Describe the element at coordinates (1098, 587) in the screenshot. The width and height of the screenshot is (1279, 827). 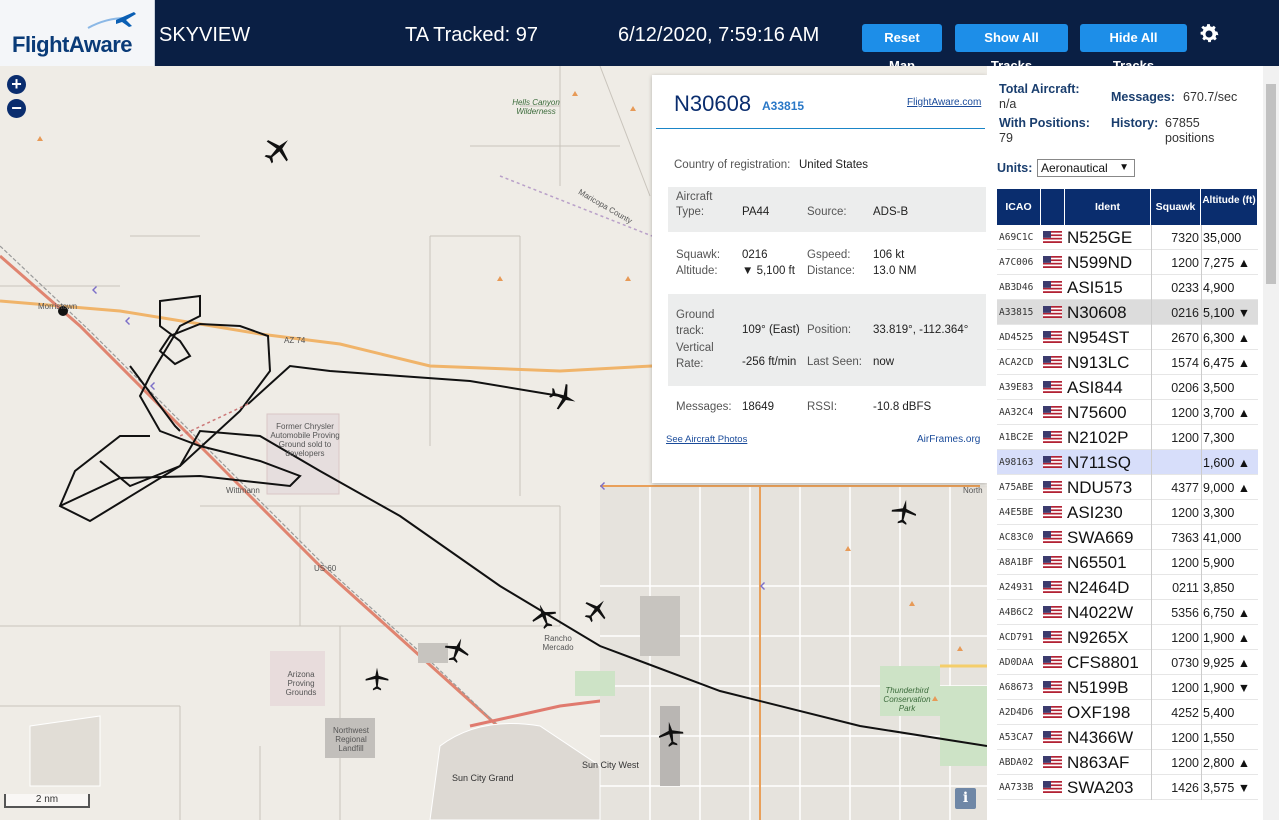
I see `row-ident: N2464D` at that location.